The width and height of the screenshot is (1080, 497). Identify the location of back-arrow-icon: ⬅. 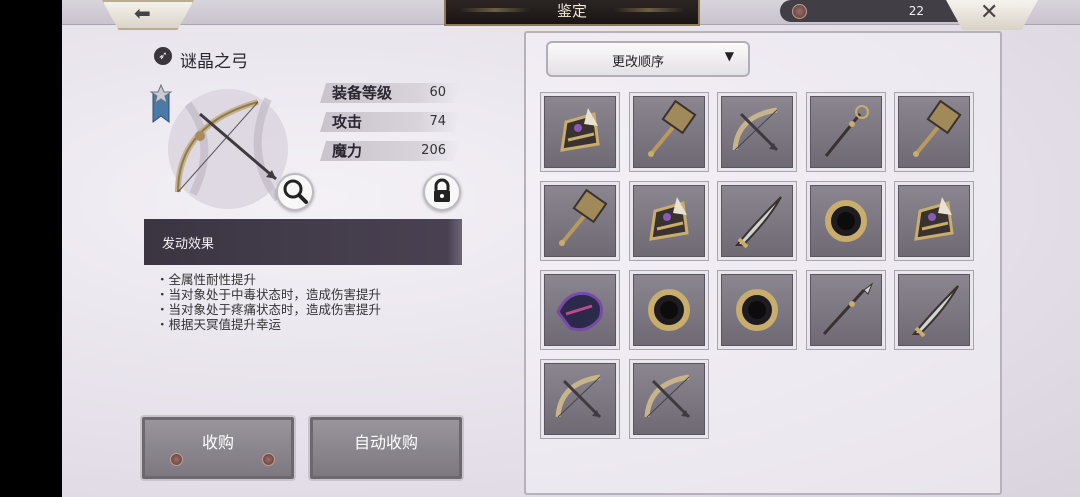
(142, 13).